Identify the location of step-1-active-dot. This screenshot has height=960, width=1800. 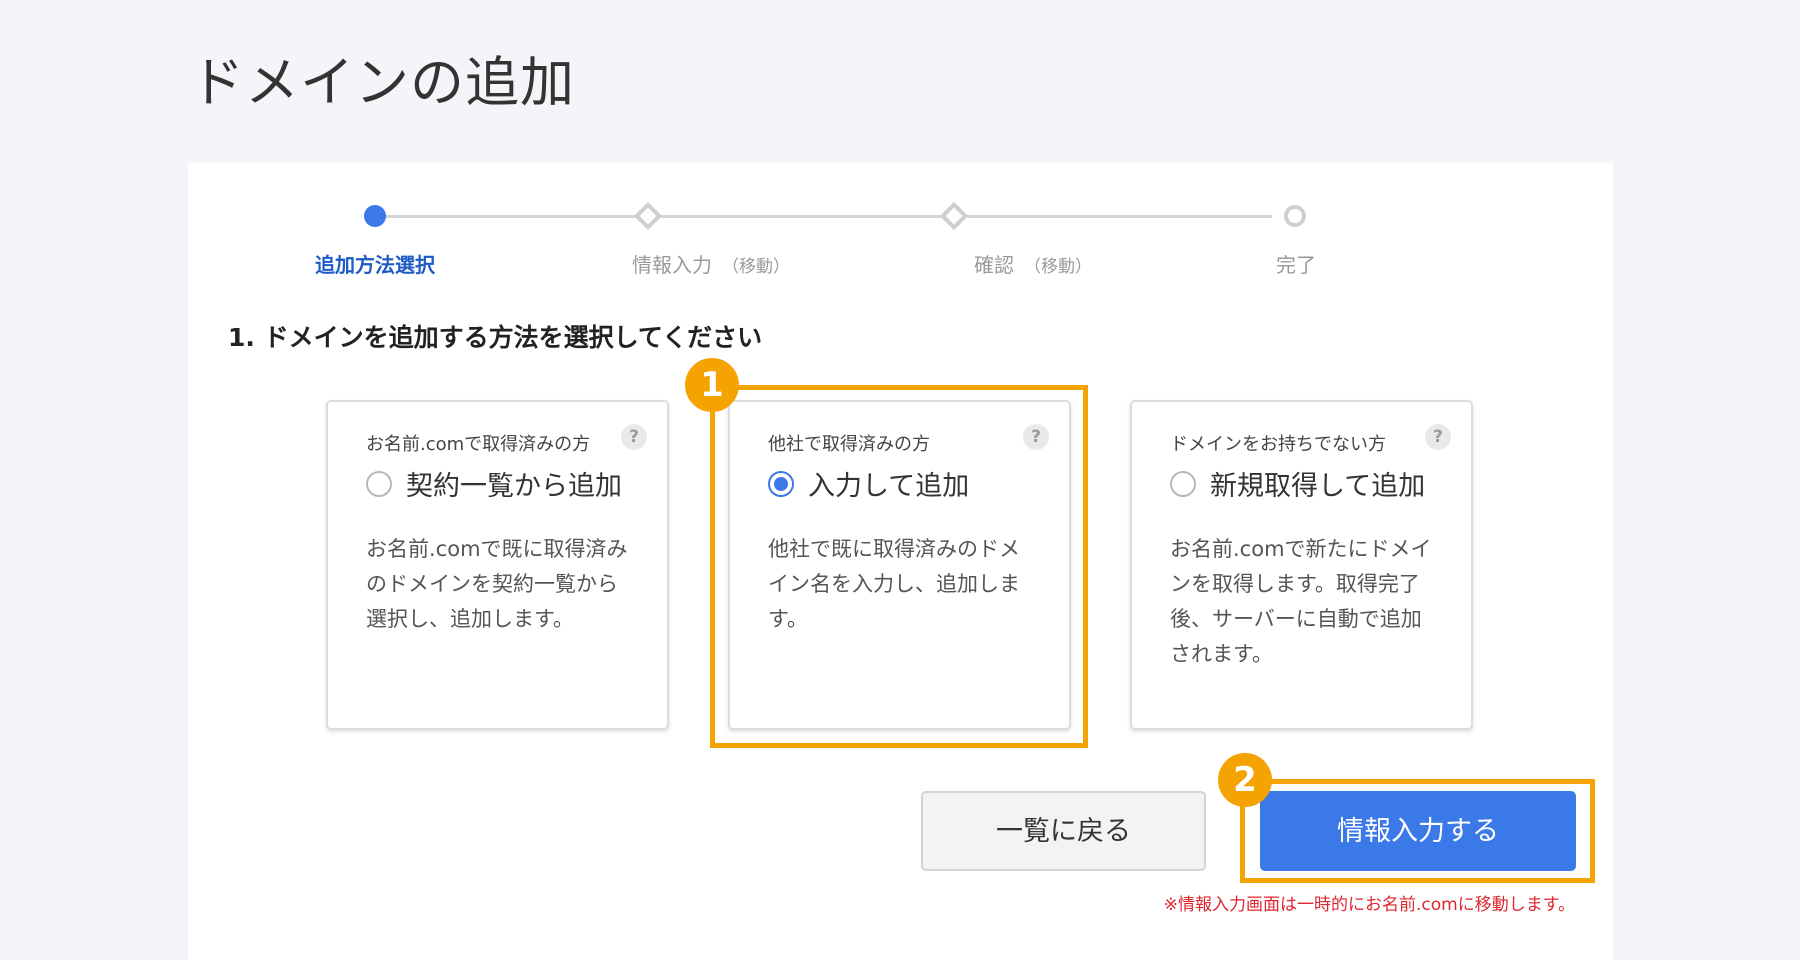
(375, 216).